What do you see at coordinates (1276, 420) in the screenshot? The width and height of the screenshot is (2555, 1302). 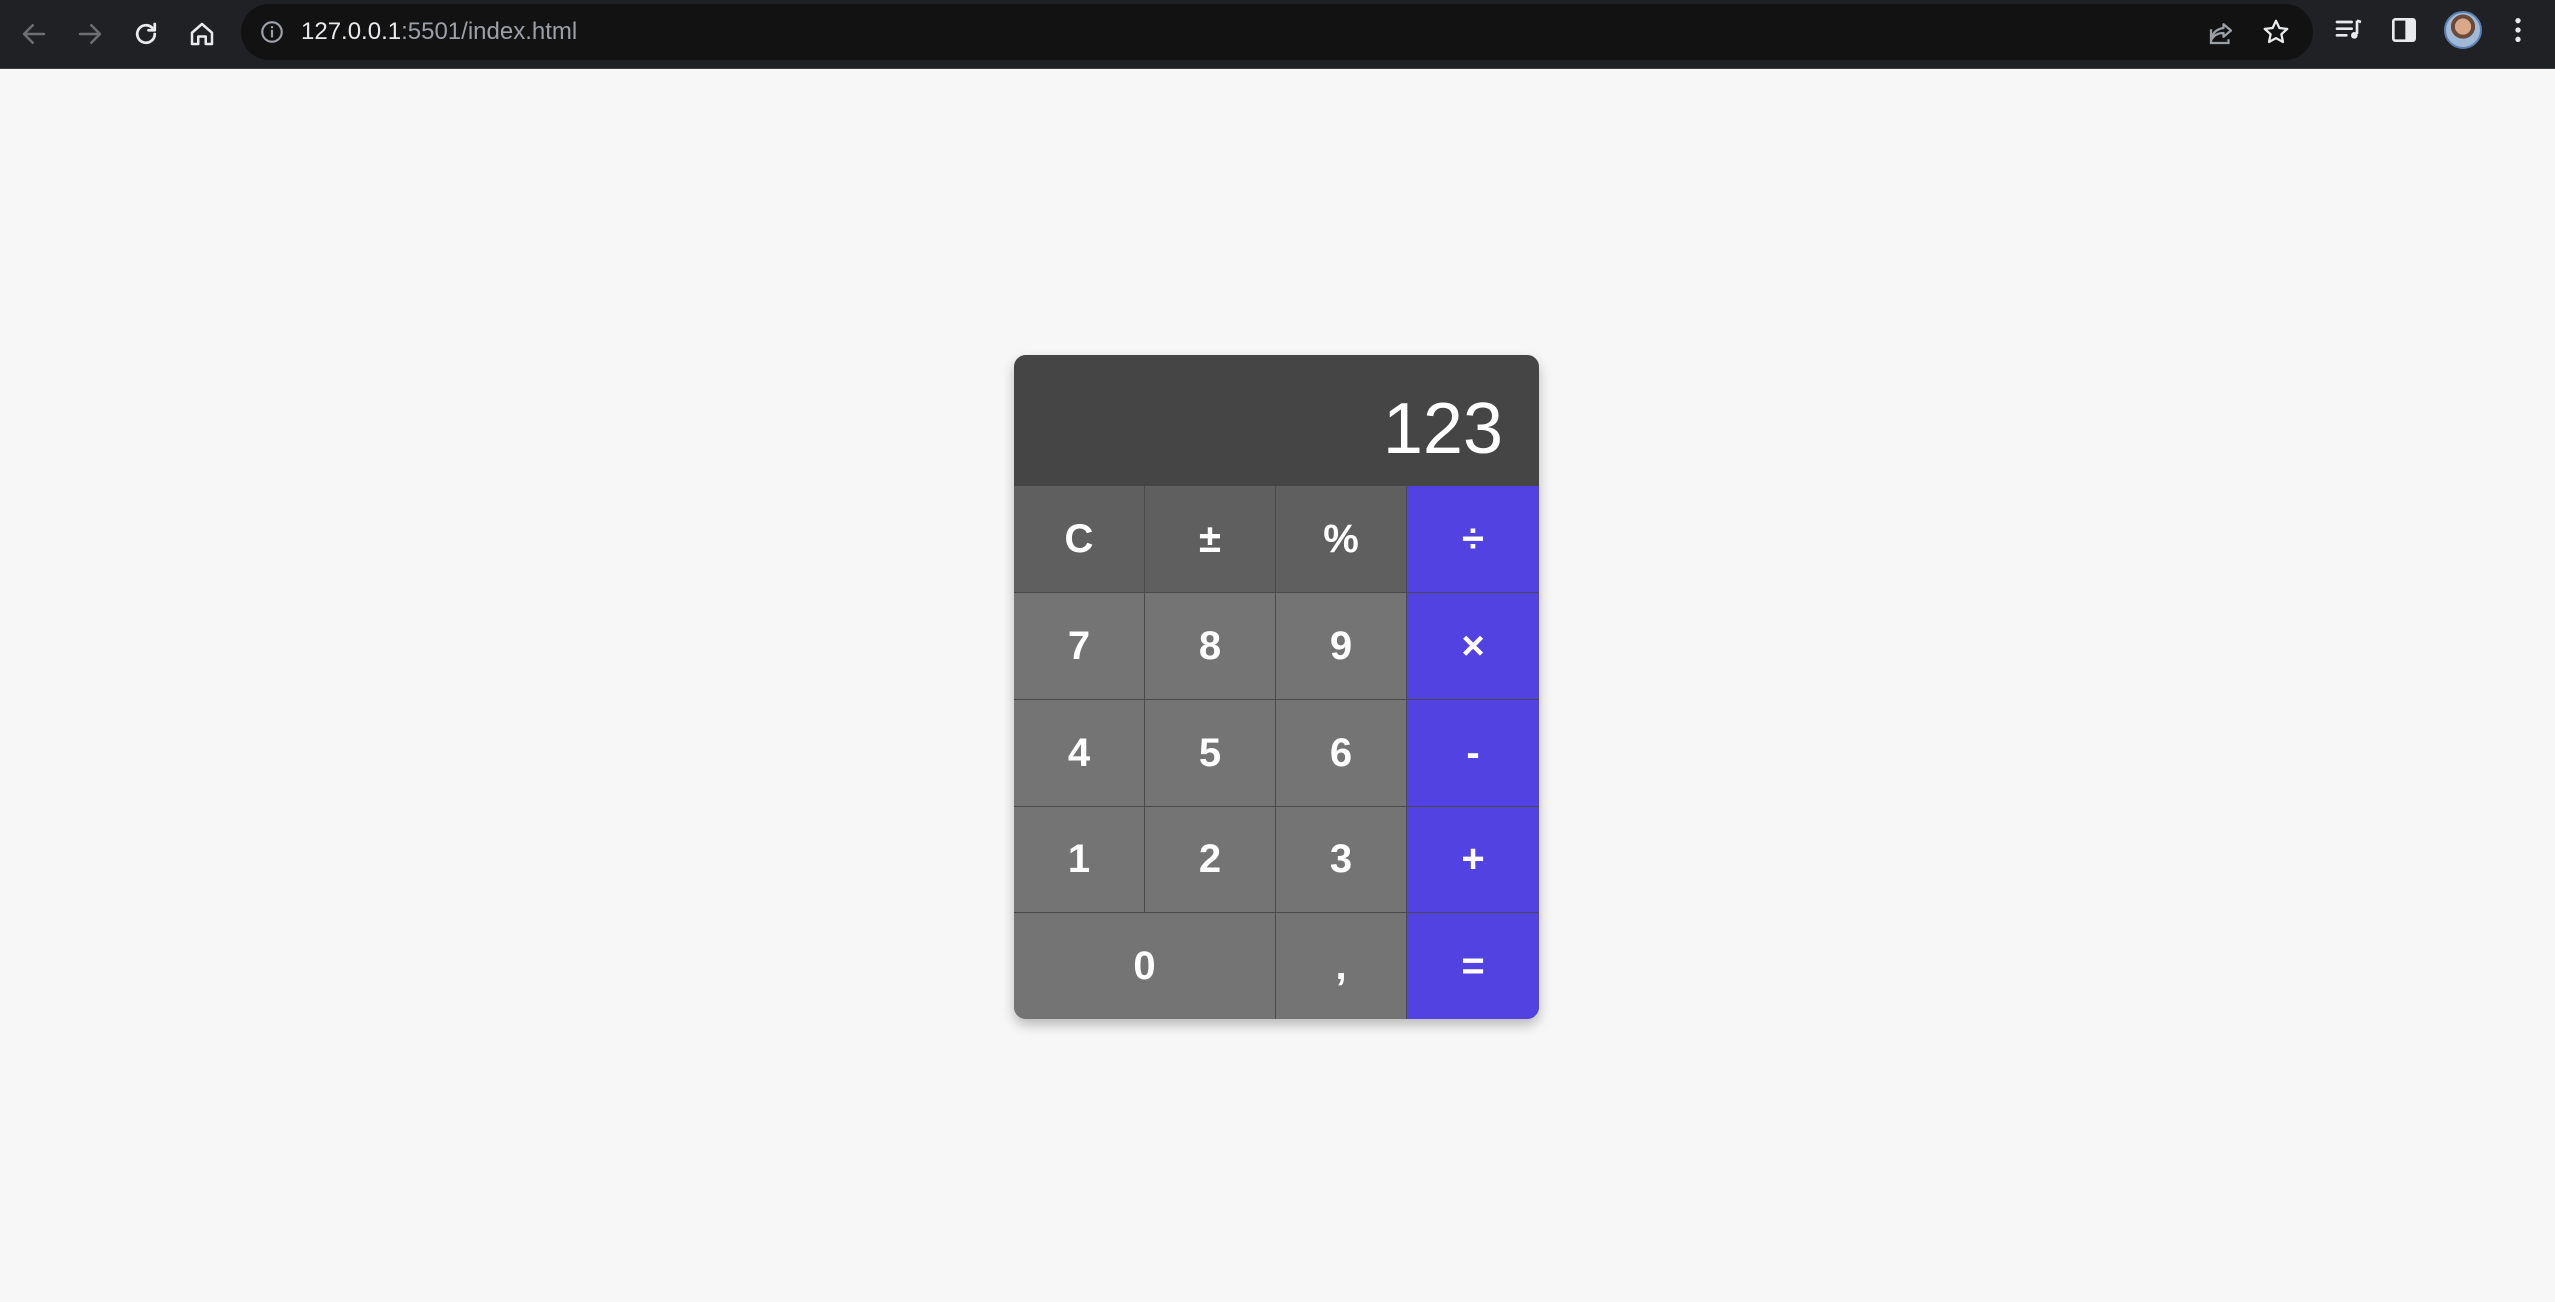 I see `calculator-display: 123` at bounding box center [1276, 420].